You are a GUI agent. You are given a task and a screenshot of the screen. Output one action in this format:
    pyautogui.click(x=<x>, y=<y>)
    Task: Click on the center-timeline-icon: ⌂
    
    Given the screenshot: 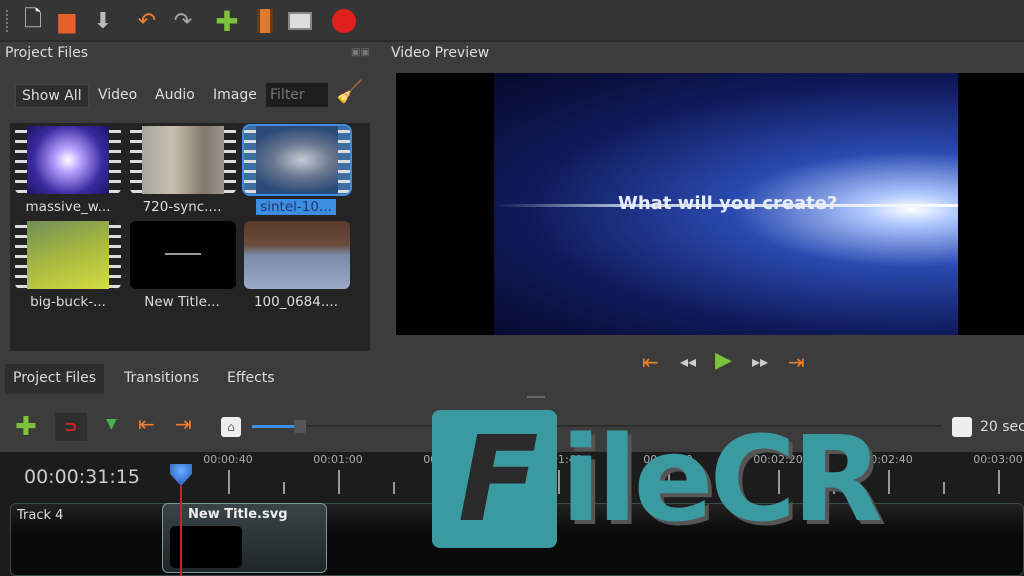 What is the action you would take?
    pyautogui.click(x=231, y=427)
    